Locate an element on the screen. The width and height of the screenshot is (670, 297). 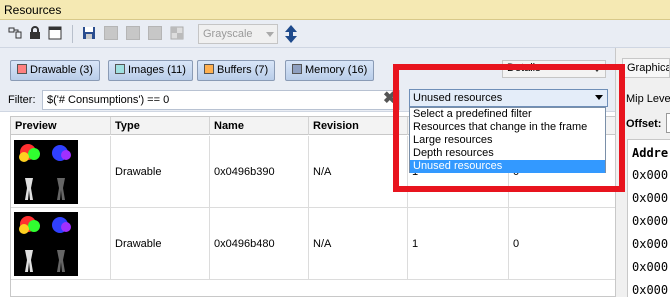
save-icon is located at coordinates (89, 33).